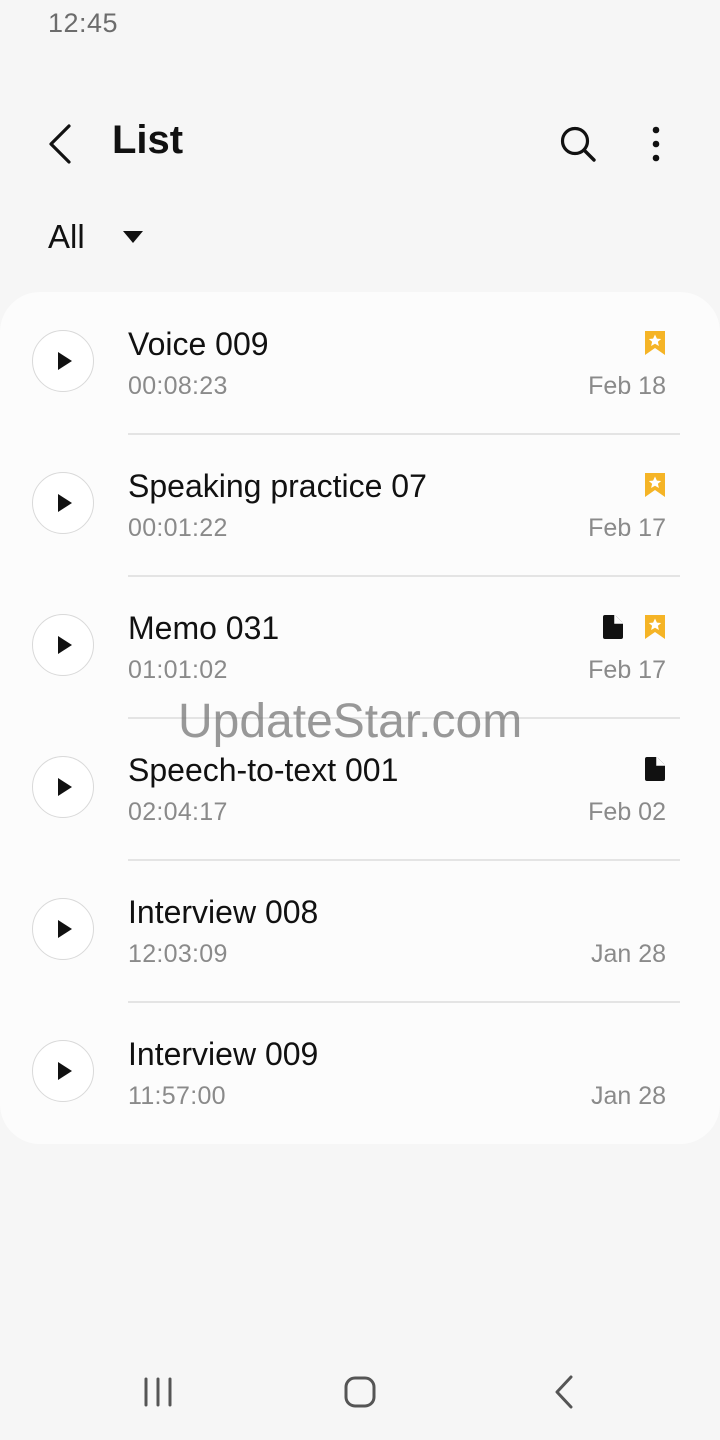 Image resolution: width=720 pixels, height=1440 pixels. Describe the element at coordinates (95, 237) in the screenshot. I see `filter-dropdown: All` at that location.